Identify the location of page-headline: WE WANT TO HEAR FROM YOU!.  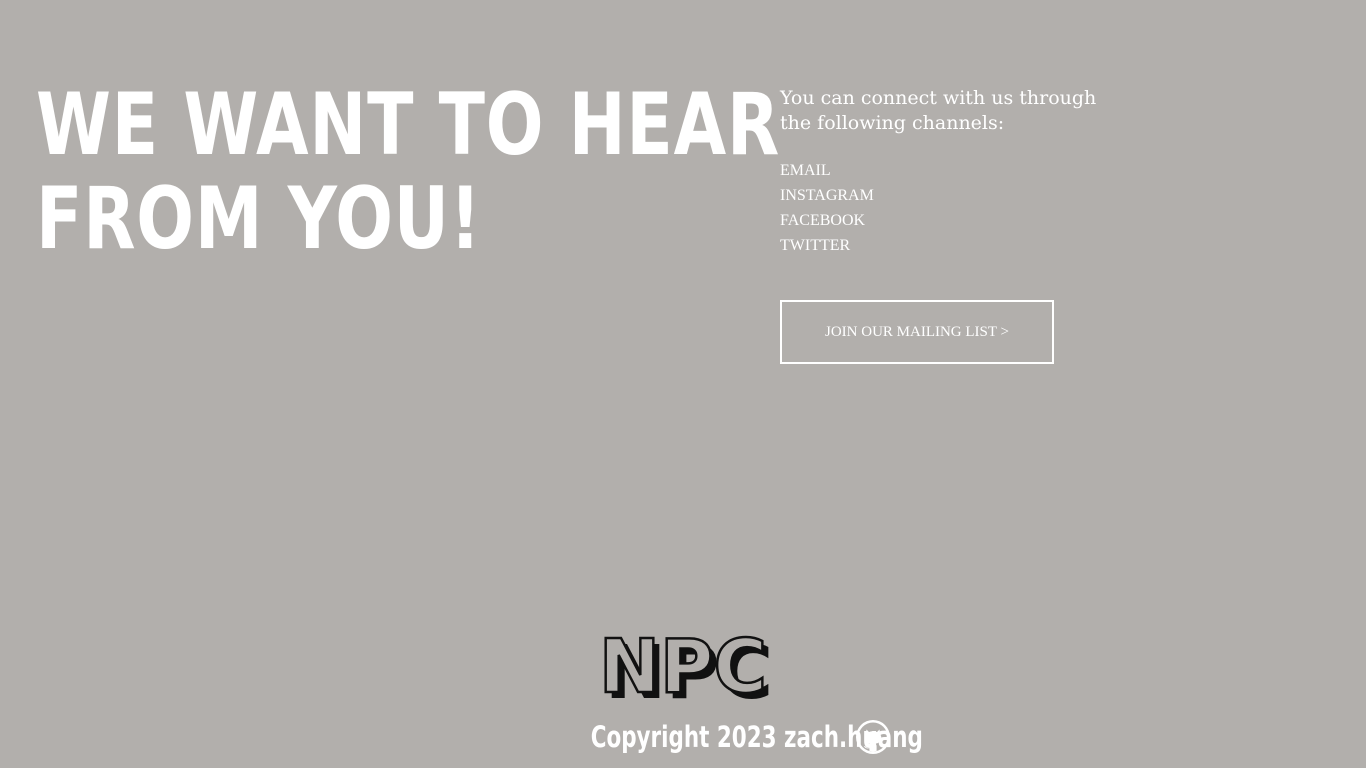
(408, 172).